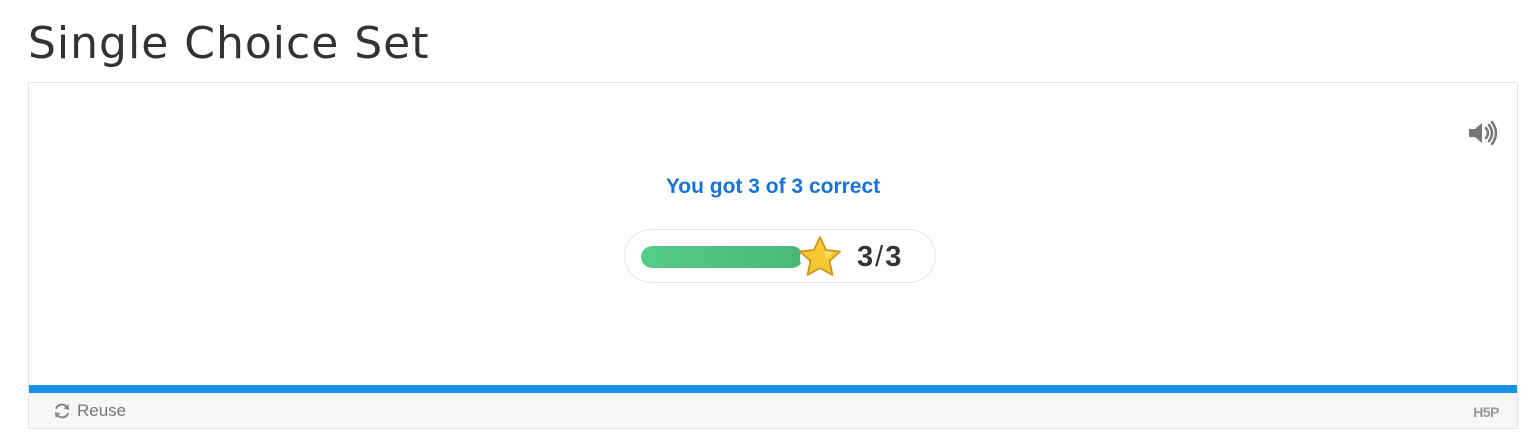  What do you see at coordinates (820, 257) in the screenshot?
I see `star-icon` at bounding box center [820, 257].